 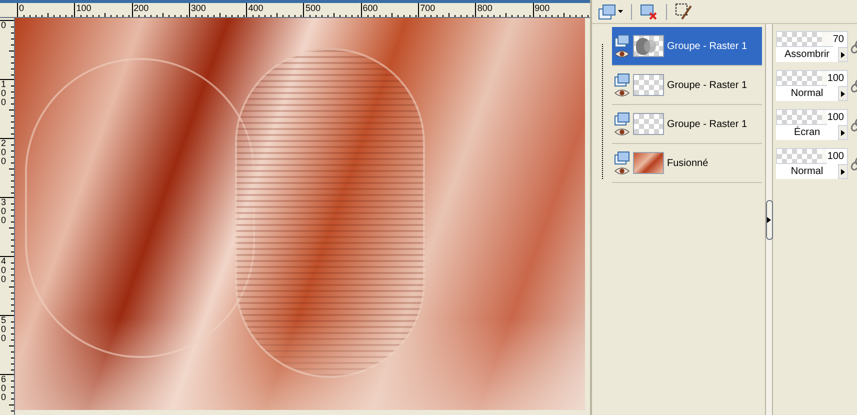 I want to click on new-layer-button, so click(x=610, y=12).